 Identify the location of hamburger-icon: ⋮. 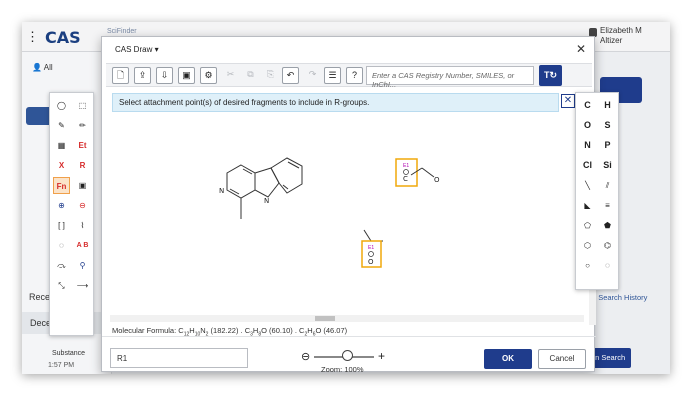
(32, 37).